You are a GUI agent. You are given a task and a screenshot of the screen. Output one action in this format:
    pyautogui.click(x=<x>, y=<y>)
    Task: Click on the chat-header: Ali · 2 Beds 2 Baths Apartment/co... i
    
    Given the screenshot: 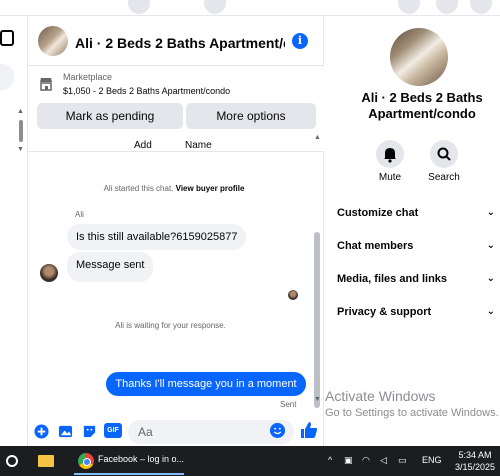 What is the action you would take?
    pyautogui.click(x=176, y=41)
    